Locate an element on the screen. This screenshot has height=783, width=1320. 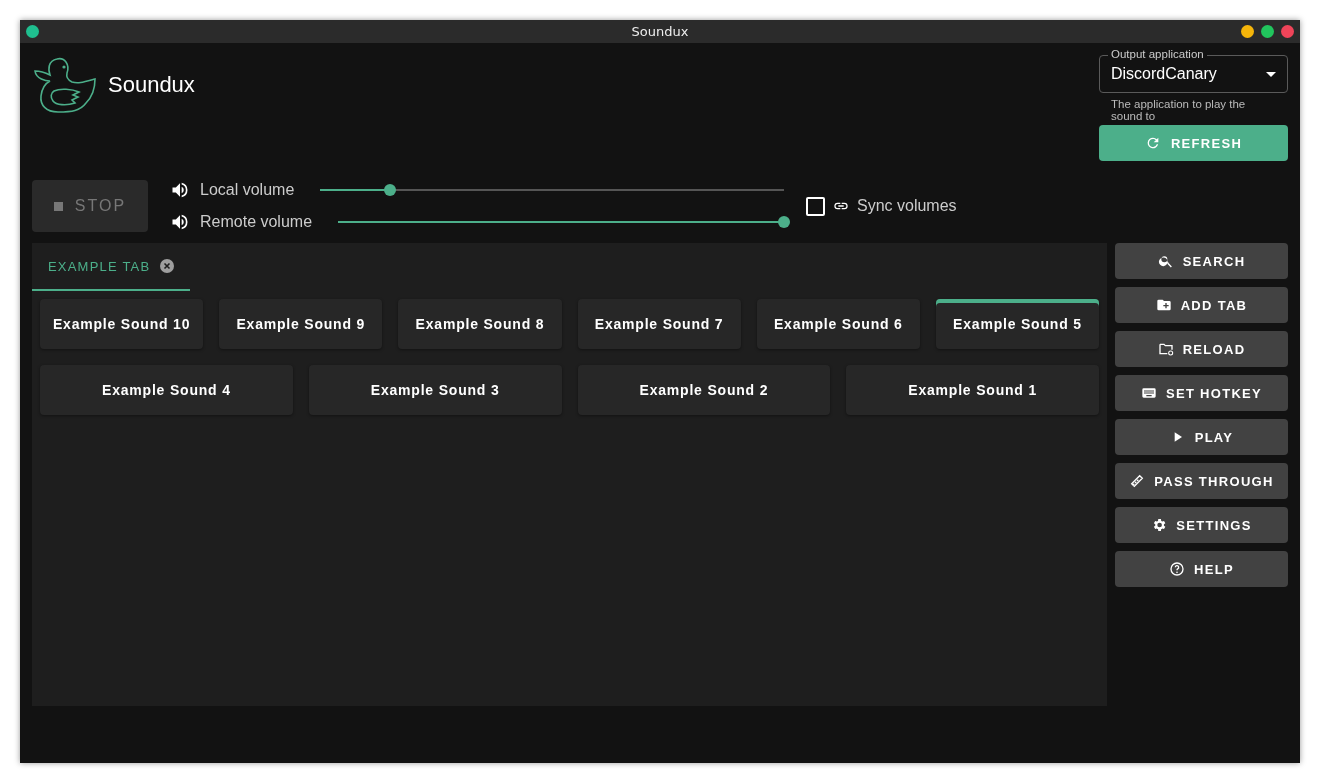
app-title: Soundux is located at coordinates (151, 85).